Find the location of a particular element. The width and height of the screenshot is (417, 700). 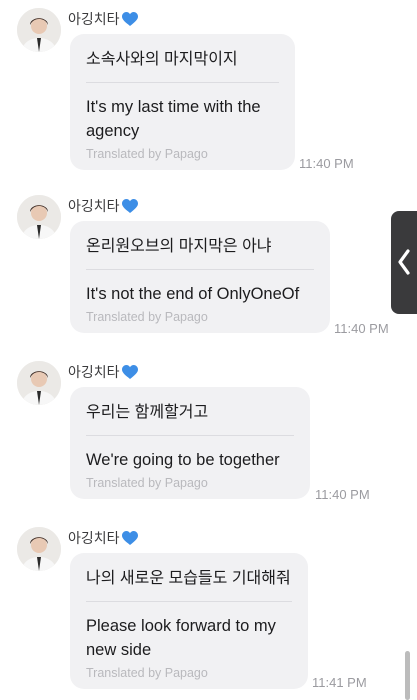

scrollbar is located at coordinates (407, 675).